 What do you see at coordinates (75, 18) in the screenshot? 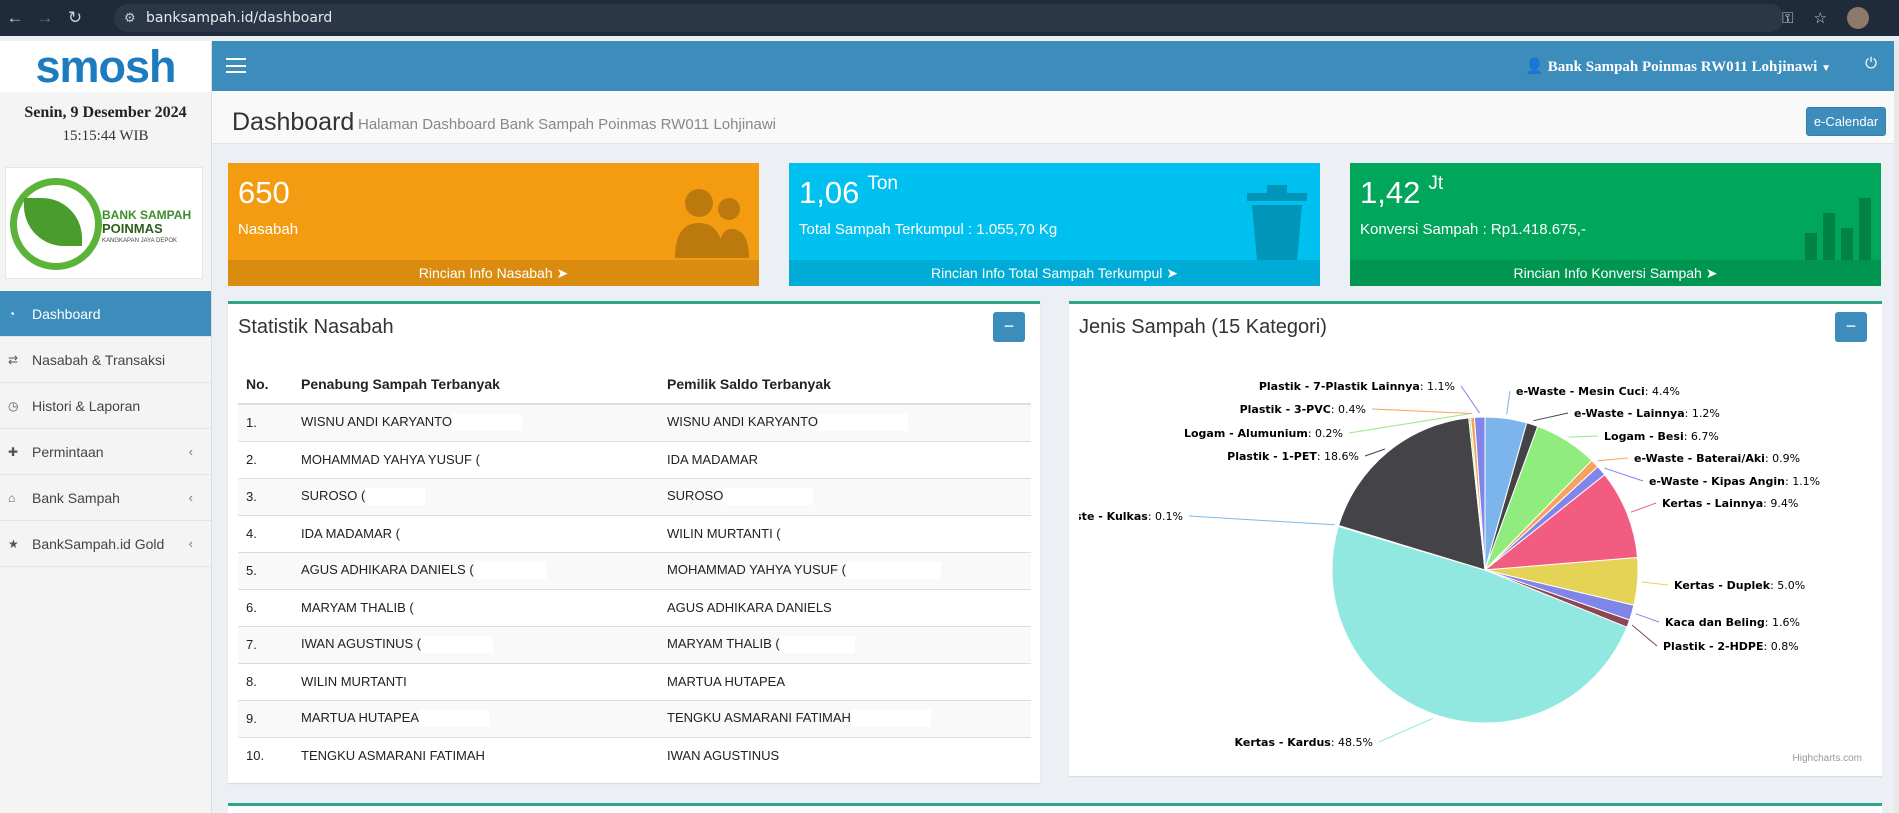
I see `reload-icon: ↻` at bounding box center [75, 18].